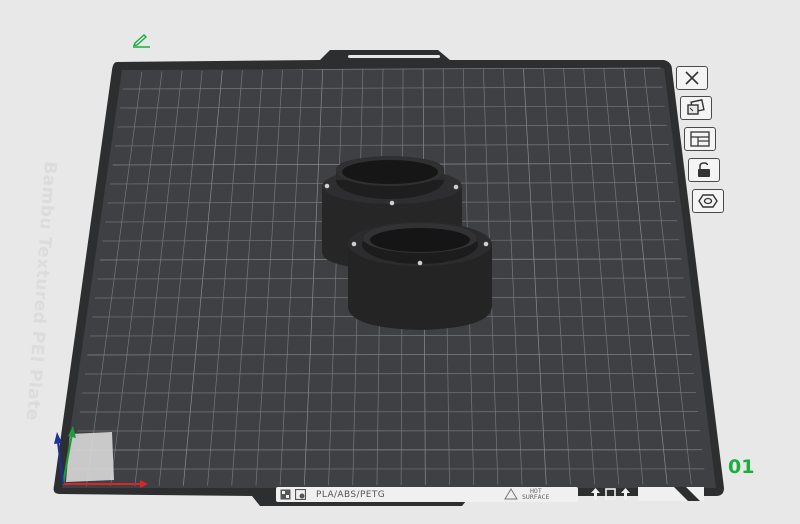 The height and width of the screenshot is (524, 800). Describe the element at coordinates (90, 457) in the screenshot. I see `origin-marker` at that location.